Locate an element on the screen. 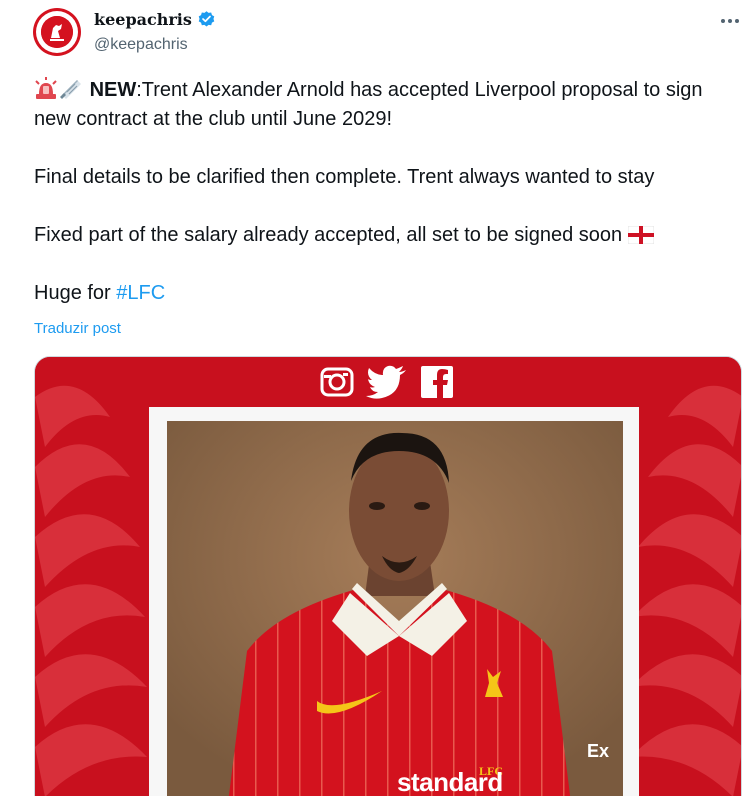 This screenshot has width=750, height=796. social-icons-row is located at coordinates (387, 382).